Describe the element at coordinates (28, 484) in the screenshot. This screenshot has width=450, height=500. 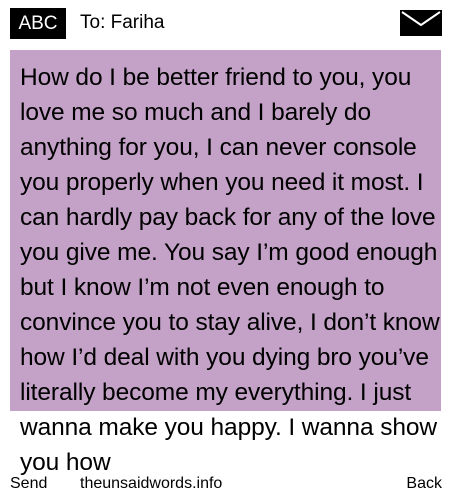
I see `send-button: Send` at that location.